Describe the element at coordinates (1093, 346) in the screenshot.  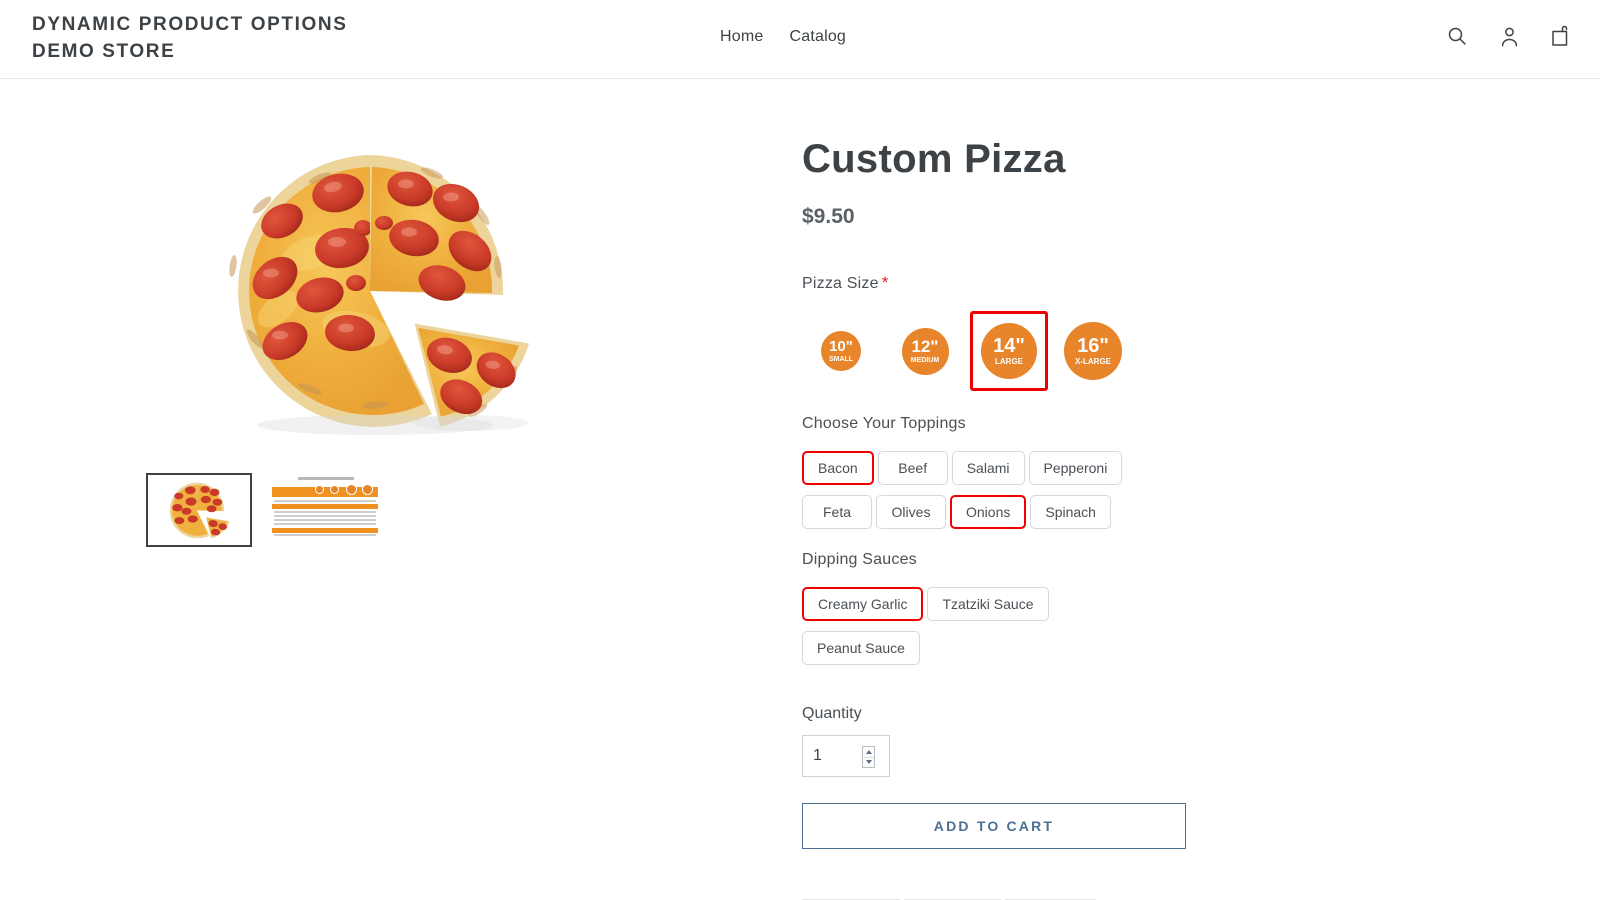
I see `pizza-size-inches: 16"` at that location.